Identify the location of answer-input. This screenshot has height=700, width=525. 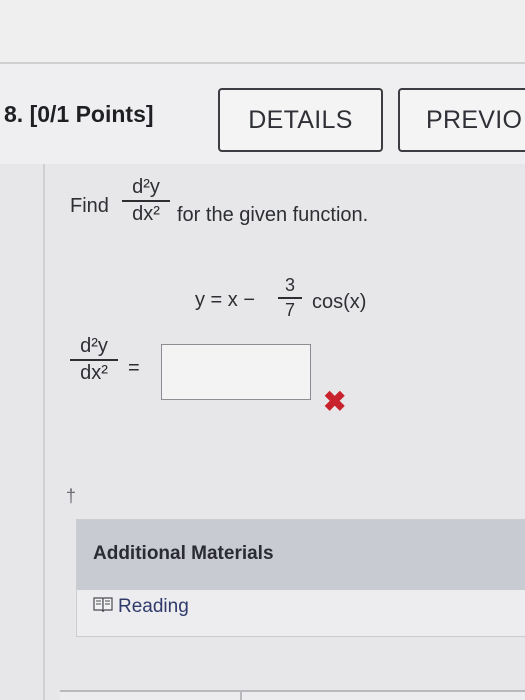
(236, 372).